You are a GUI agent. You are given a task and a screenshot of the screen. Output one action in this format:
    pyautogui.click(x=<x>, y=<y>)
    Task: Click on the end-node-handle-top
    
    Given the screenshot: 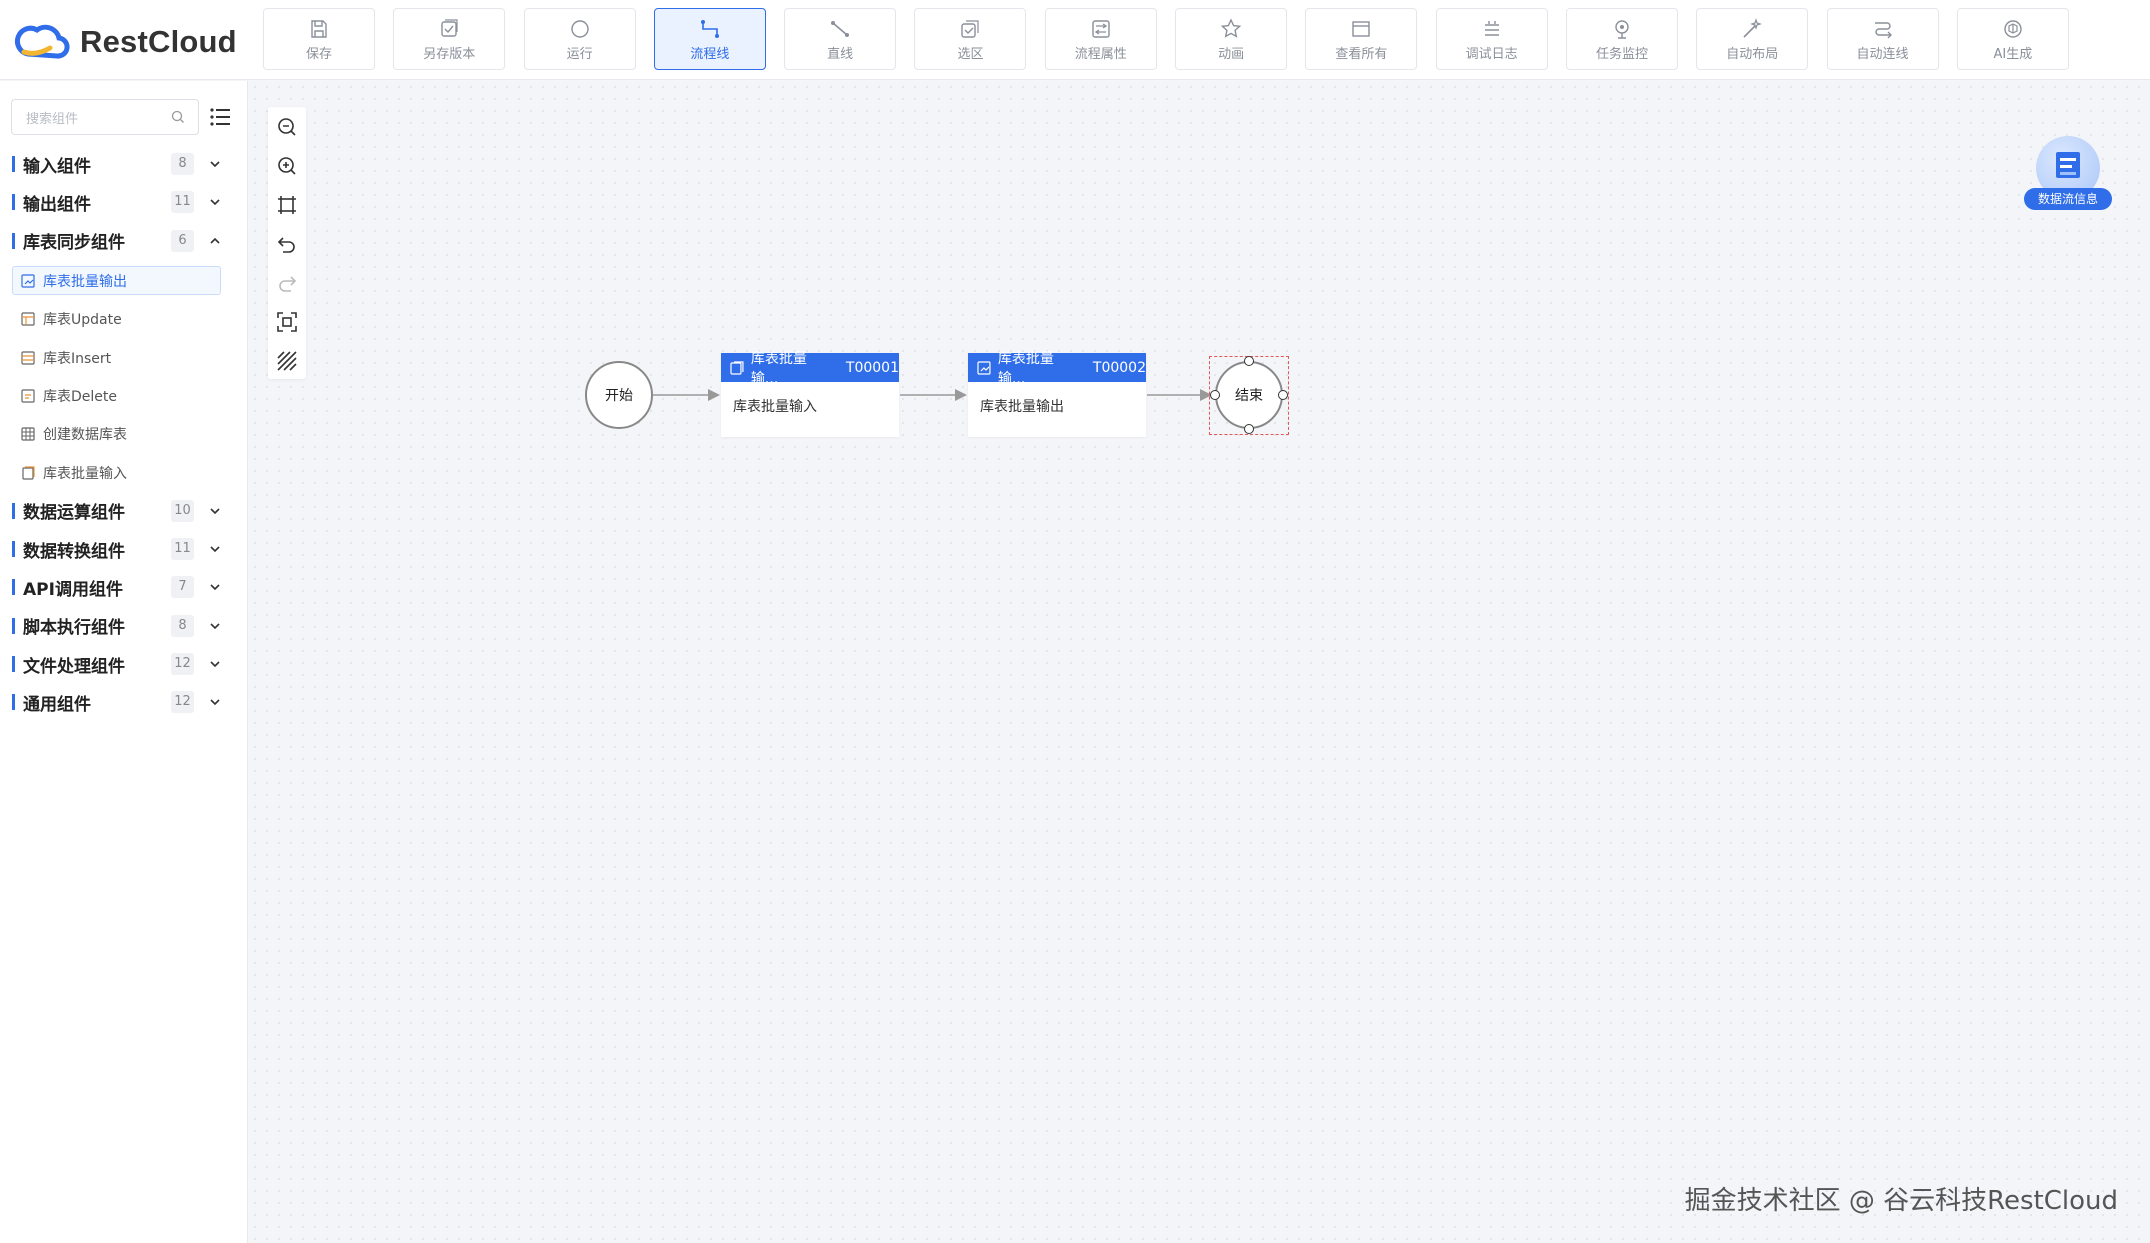 What is the action you would take?
    pyautogui.click(x=1249, y=361)
    